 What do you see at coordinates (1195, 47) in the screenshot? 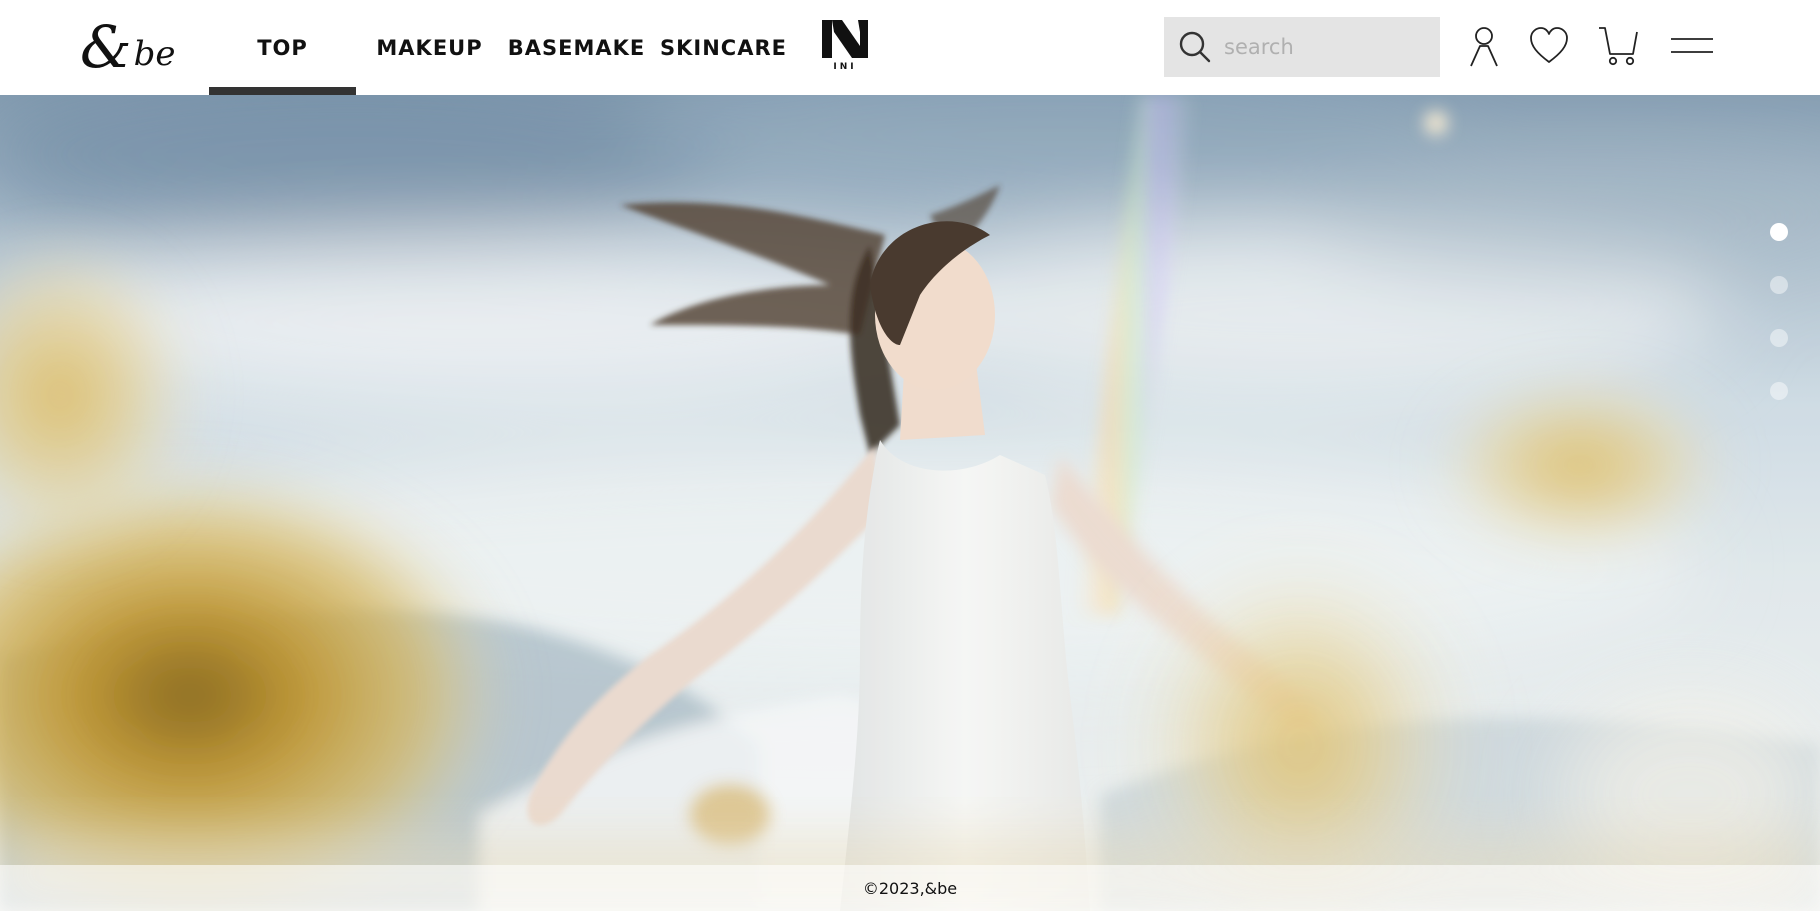
I see `search-icon` at bounding box center [1195, 47].